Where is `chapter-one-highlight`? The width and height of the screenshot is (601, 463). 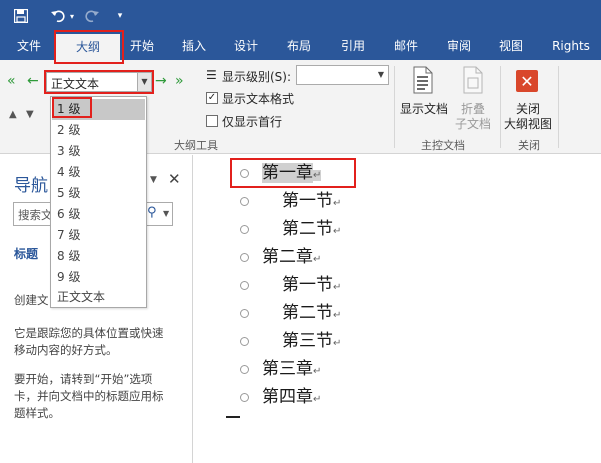 chapter-one-highlight is located at coordinates (293, 173).